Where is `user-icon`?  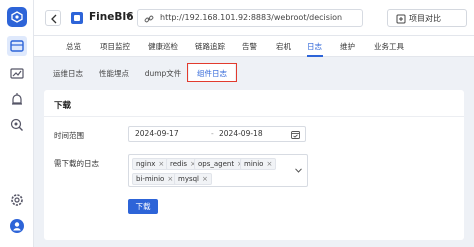
user-icon is located at coordinates (17, 226).